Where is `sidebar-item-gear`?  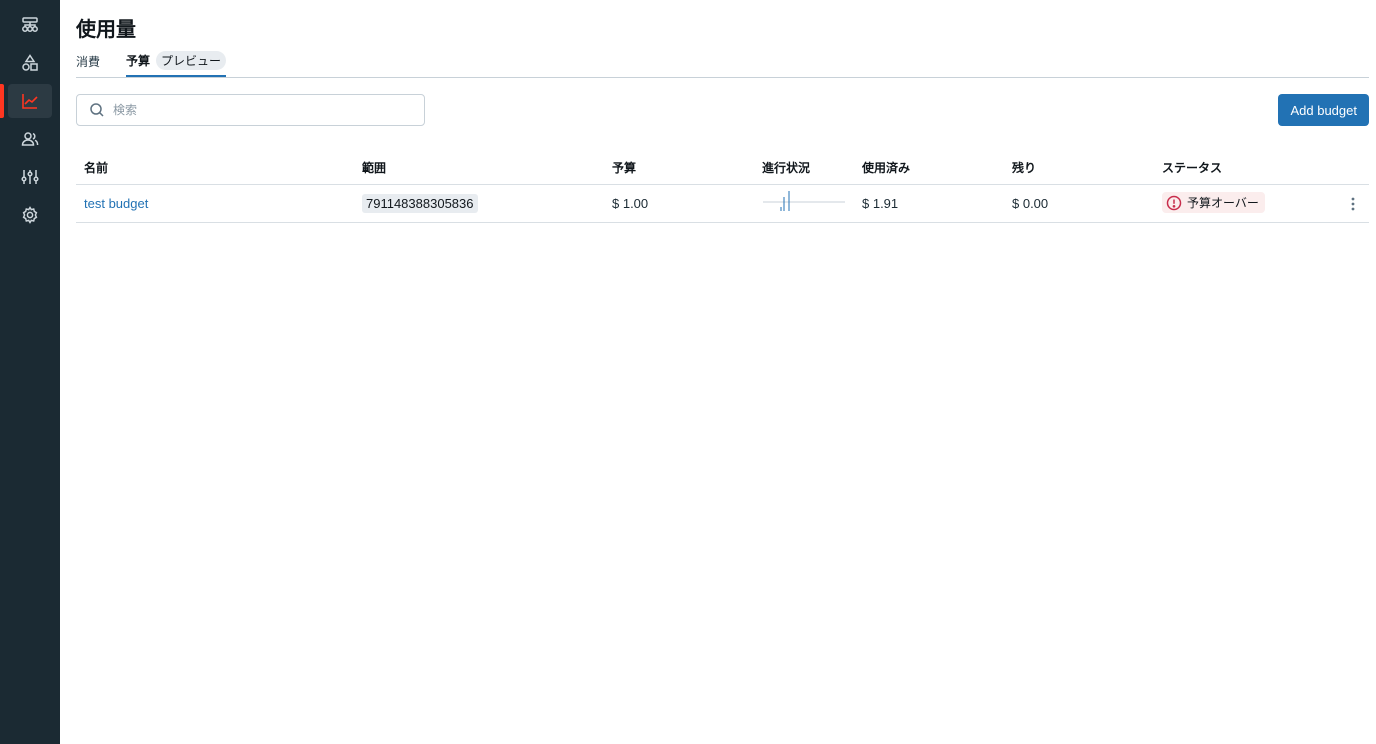
sidebar-item-gear is located at coordinates (30, 215).